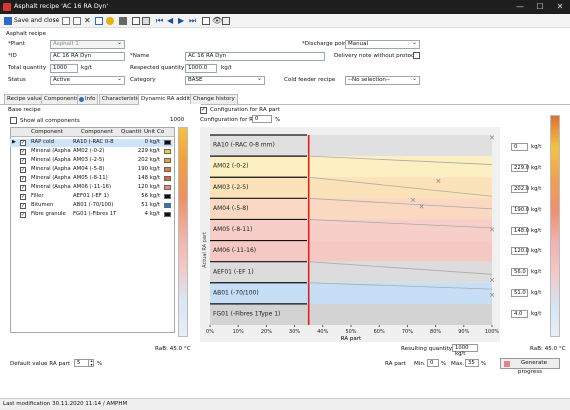  Describe the element at coordinates (519, 314) in the screenshot. I see `side-value-input: 4.0` at that location.